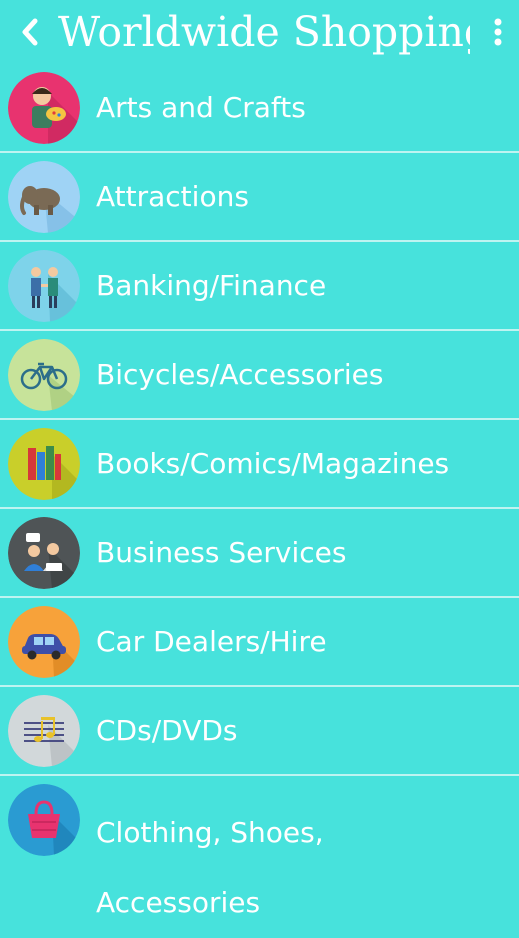 The width and height of the screenshot is (519, 938). I want to click on list-item-books-comics-magazines: Books/Comics/Magazines, so click(259, 464).